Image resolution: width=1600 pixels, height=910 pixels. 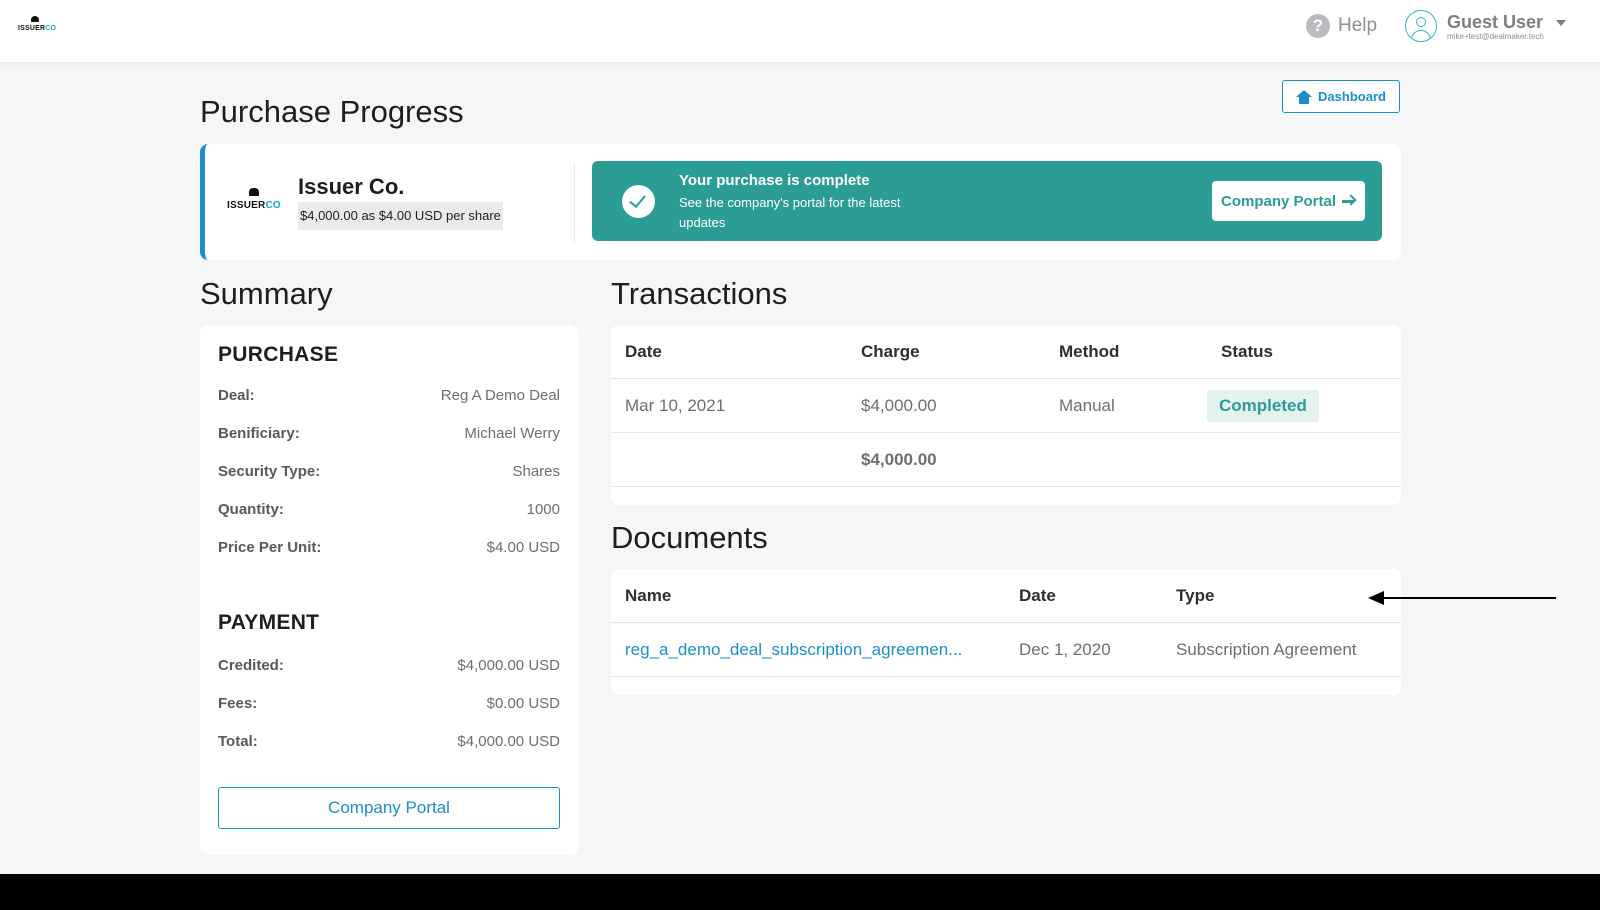 What do you see at coordinates (389, 471) in the screenshot?
I see `summary-row-security-type: Security Type: Shares` at bounding box center [389, 471].